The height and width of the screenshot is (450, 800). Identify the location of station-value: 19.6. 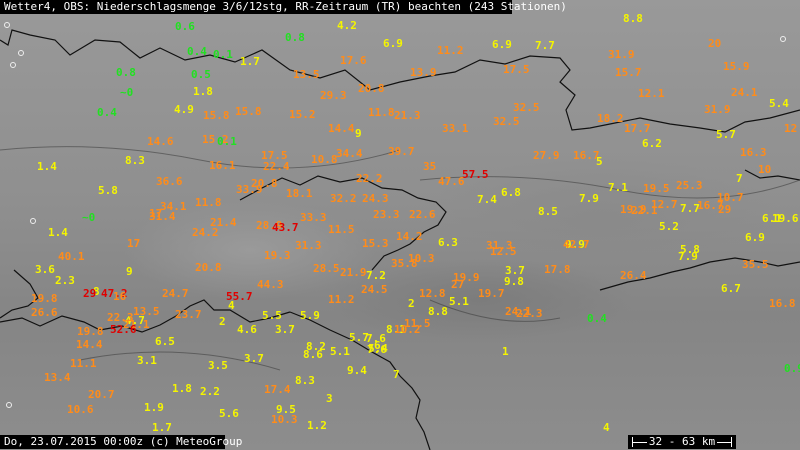
(785, 218).